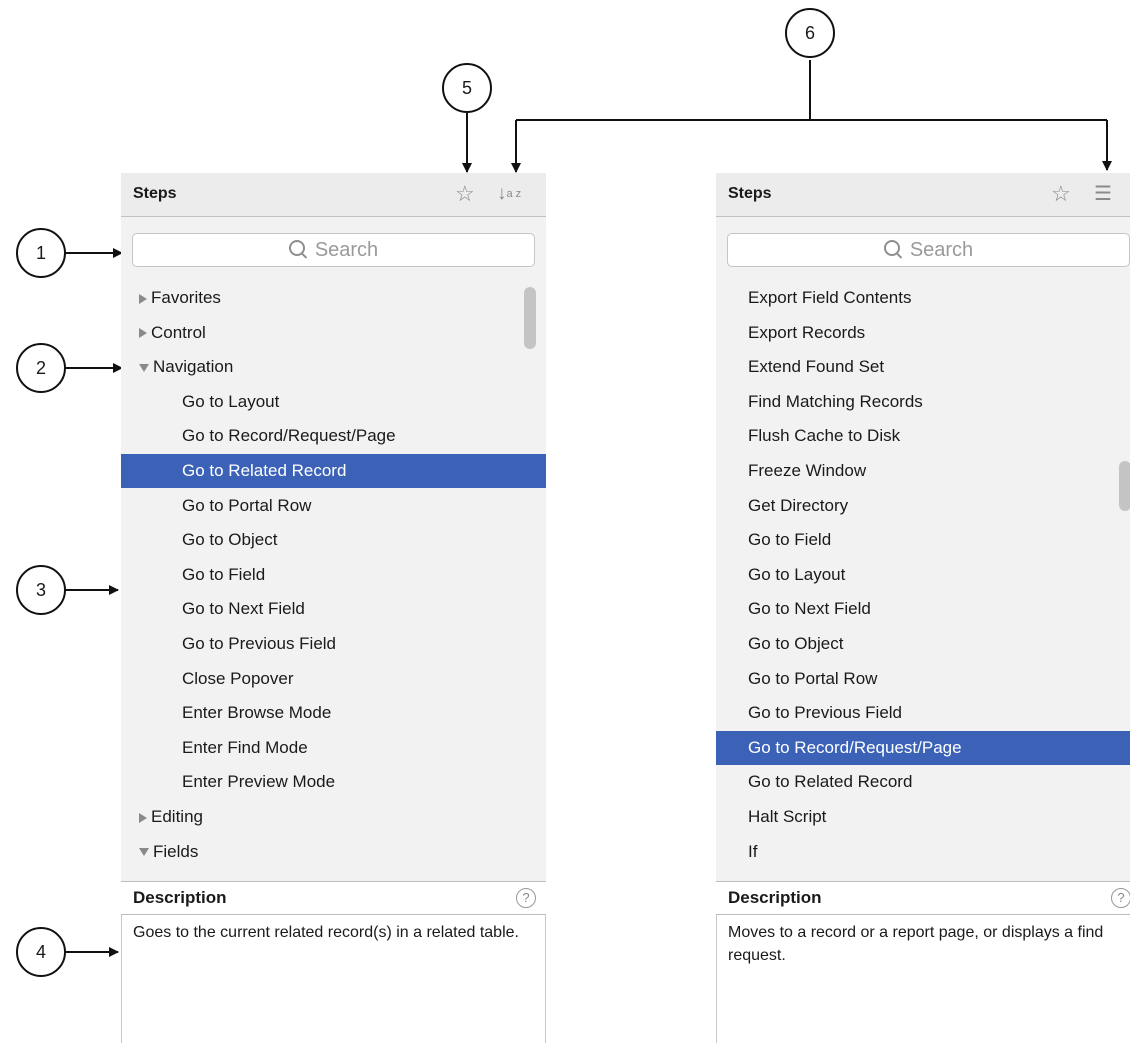 The width and height of the screenshot is (1130, 1043). What do you see at coordinates (923, 436) in the screenshot?
I see `list-item: Flush Cache to Disk` at bounding box center [923, 436].